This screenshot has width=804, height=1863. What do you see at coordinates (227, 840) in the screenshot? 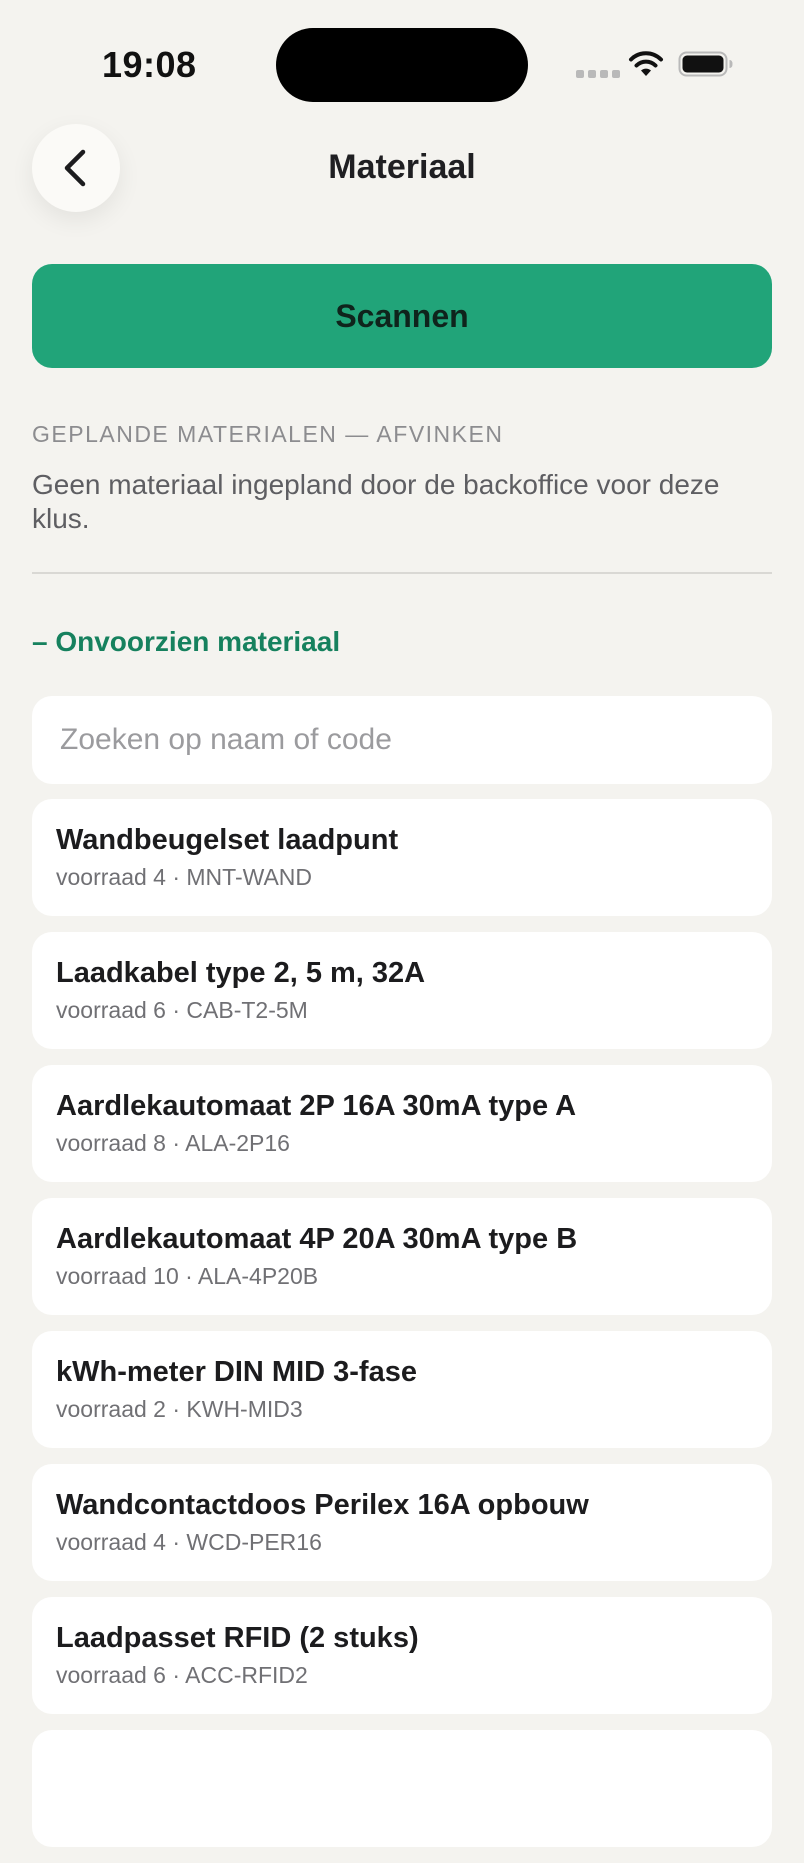
I see `material-name: Wandbeugelset laadpunt` at bounding box center [227, 840].